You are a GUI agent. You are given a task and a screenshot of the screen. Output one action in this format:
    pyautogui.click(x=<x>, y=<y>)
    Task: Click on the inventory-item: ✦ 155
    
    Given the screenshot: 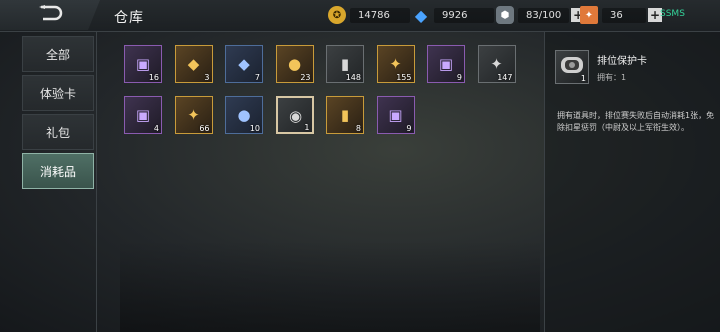 What is the action you would take?
    pyautogui.click(x=395, y=64)
    